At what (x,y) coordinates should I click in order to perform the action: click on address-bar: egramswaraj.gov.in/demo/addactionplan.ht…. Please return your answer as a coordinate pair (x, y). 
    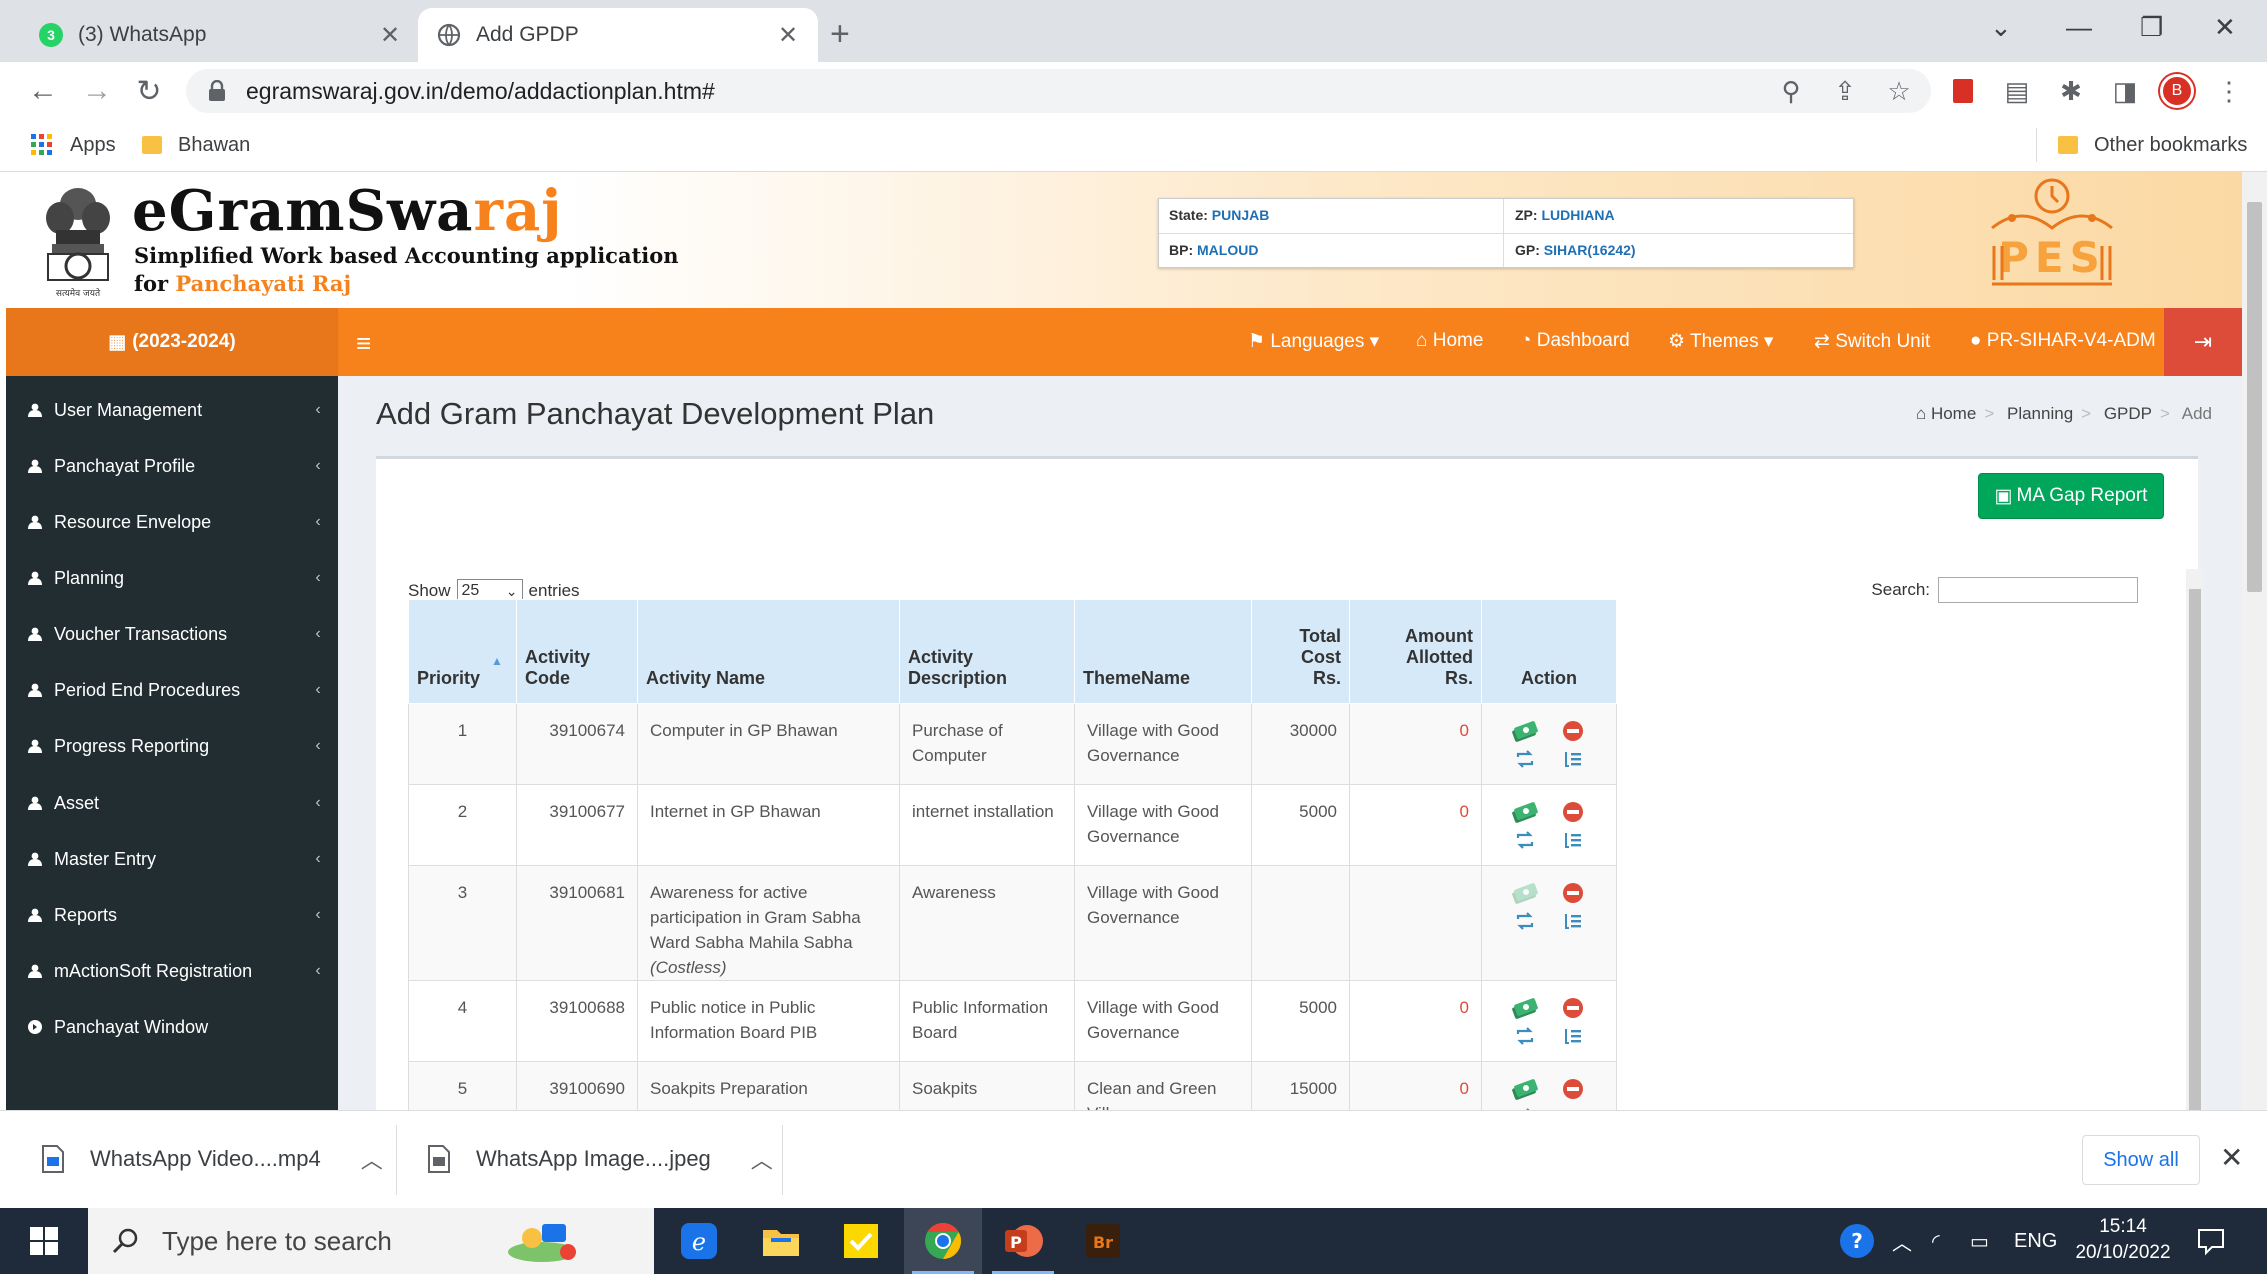
    Looking at the image, I should click on (1058, 91).